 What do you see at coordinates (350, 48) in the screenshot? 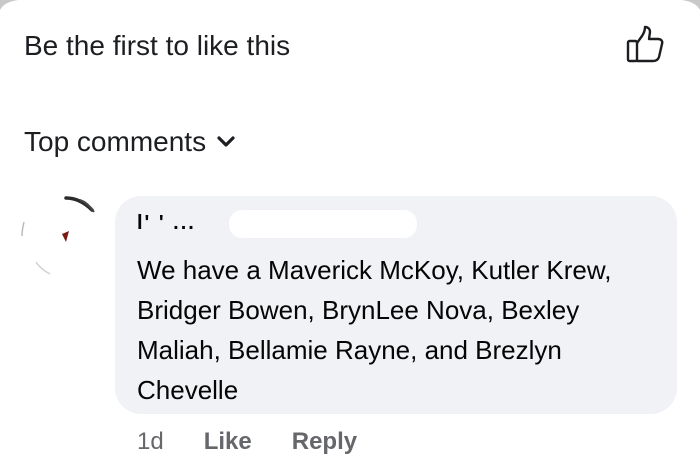
I see `reactions-summary-row: Be the first to like this` at bounding box center [350, 48].